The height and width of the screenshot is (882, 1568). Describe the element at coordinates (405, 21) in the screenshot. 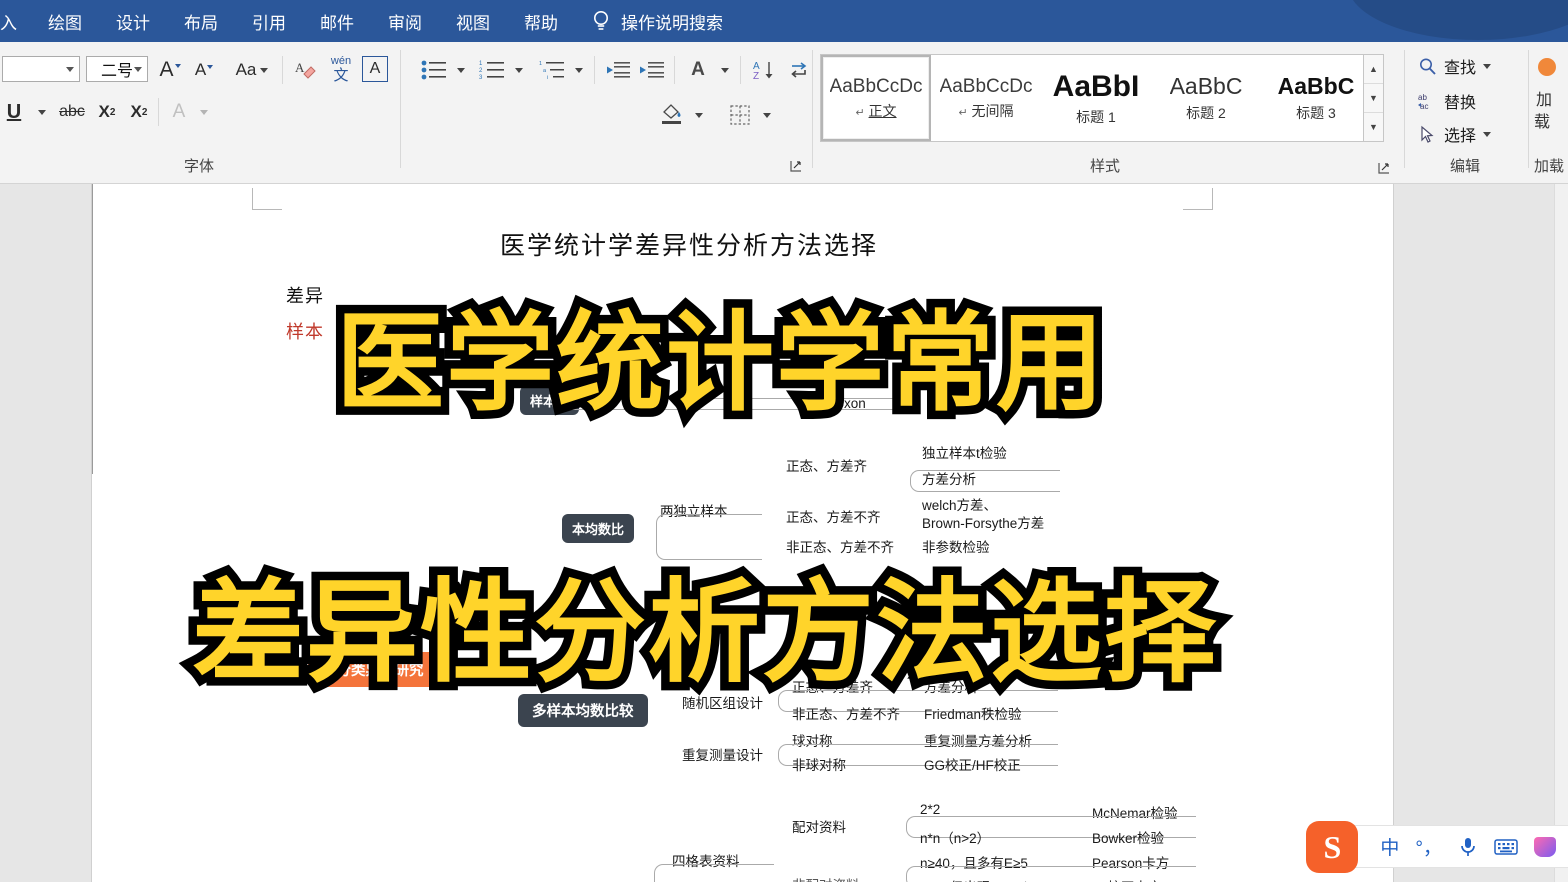

I see `tab-review: 审阅` at that location.